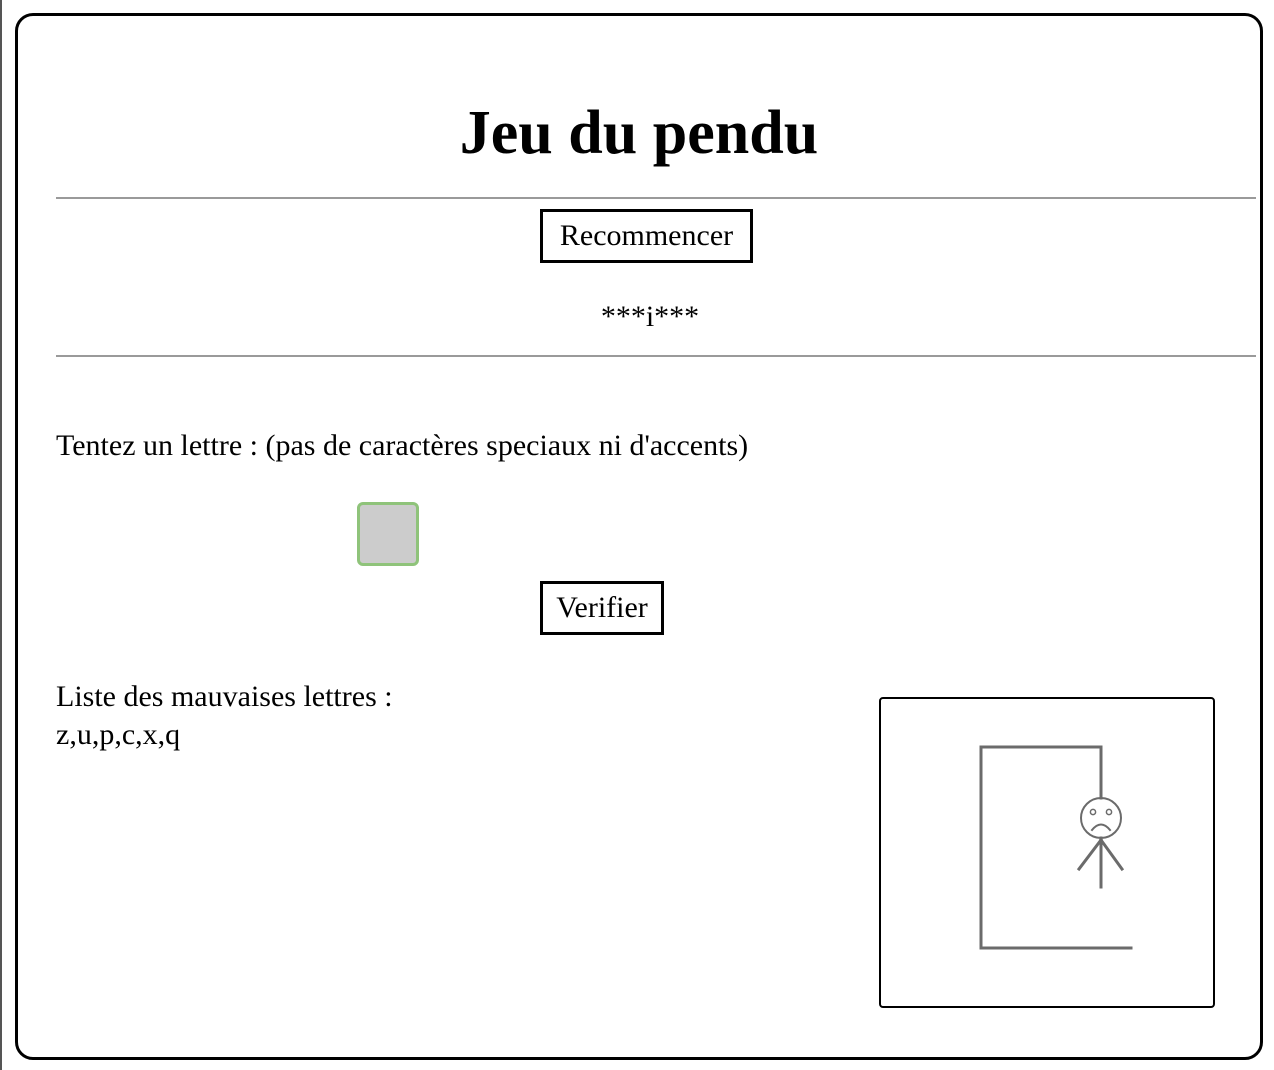  I want to click on hangman-drawing-panel, so click(1047, 852).